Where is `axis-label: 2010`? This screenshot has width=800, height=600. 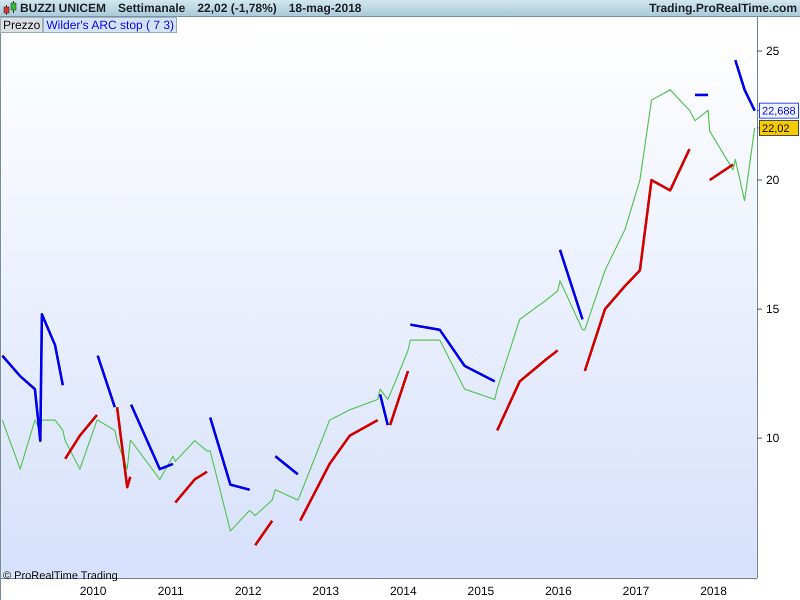 axis-label: 2010 is located at coordinates (93, 591).